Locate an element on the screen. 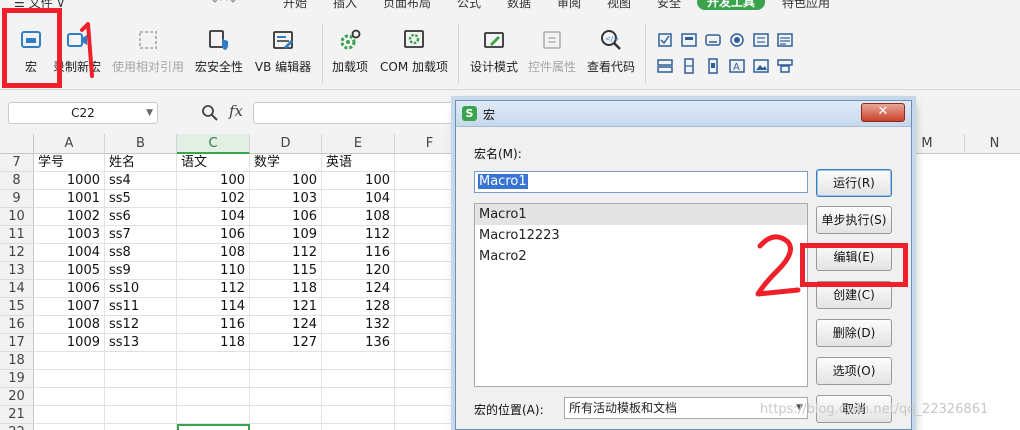 Image resolution: width=1020 pixels, height=430 pixels. cell: ss8 is located at coordinates (141, 253).